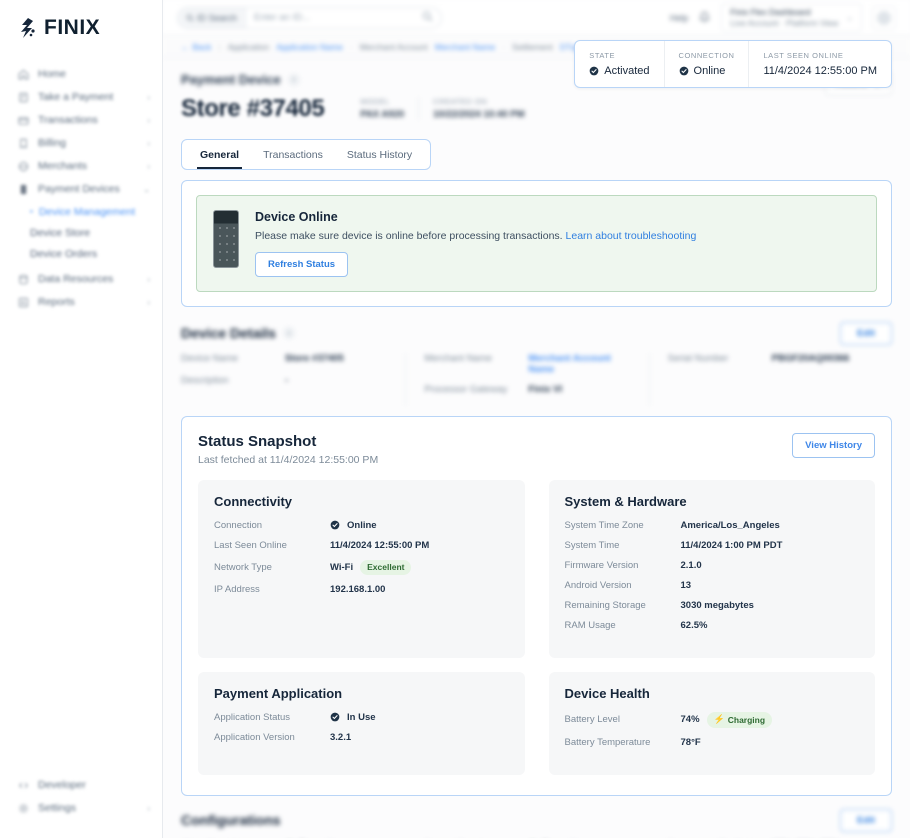 The width and height of the screenshot is (910, 838). What do you see at coordinates (23, 785) in the screenshot?
I see `developer-icon` at bounding box center [23, 785].